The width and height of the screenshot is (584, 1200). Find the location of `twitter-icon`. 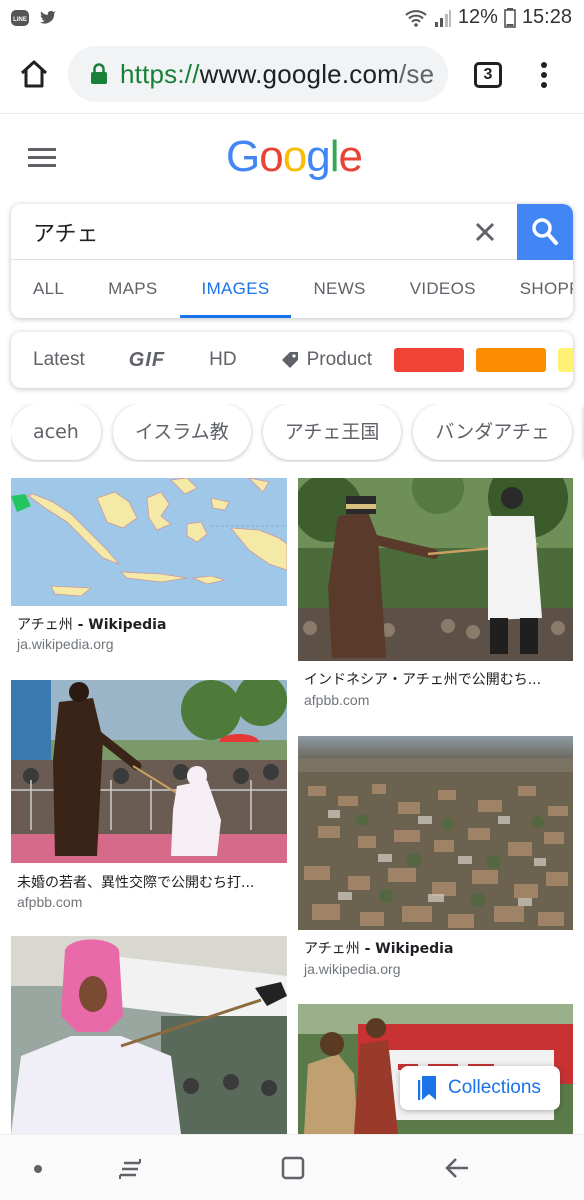

twitter-icon is located at coordinates (48, 17).